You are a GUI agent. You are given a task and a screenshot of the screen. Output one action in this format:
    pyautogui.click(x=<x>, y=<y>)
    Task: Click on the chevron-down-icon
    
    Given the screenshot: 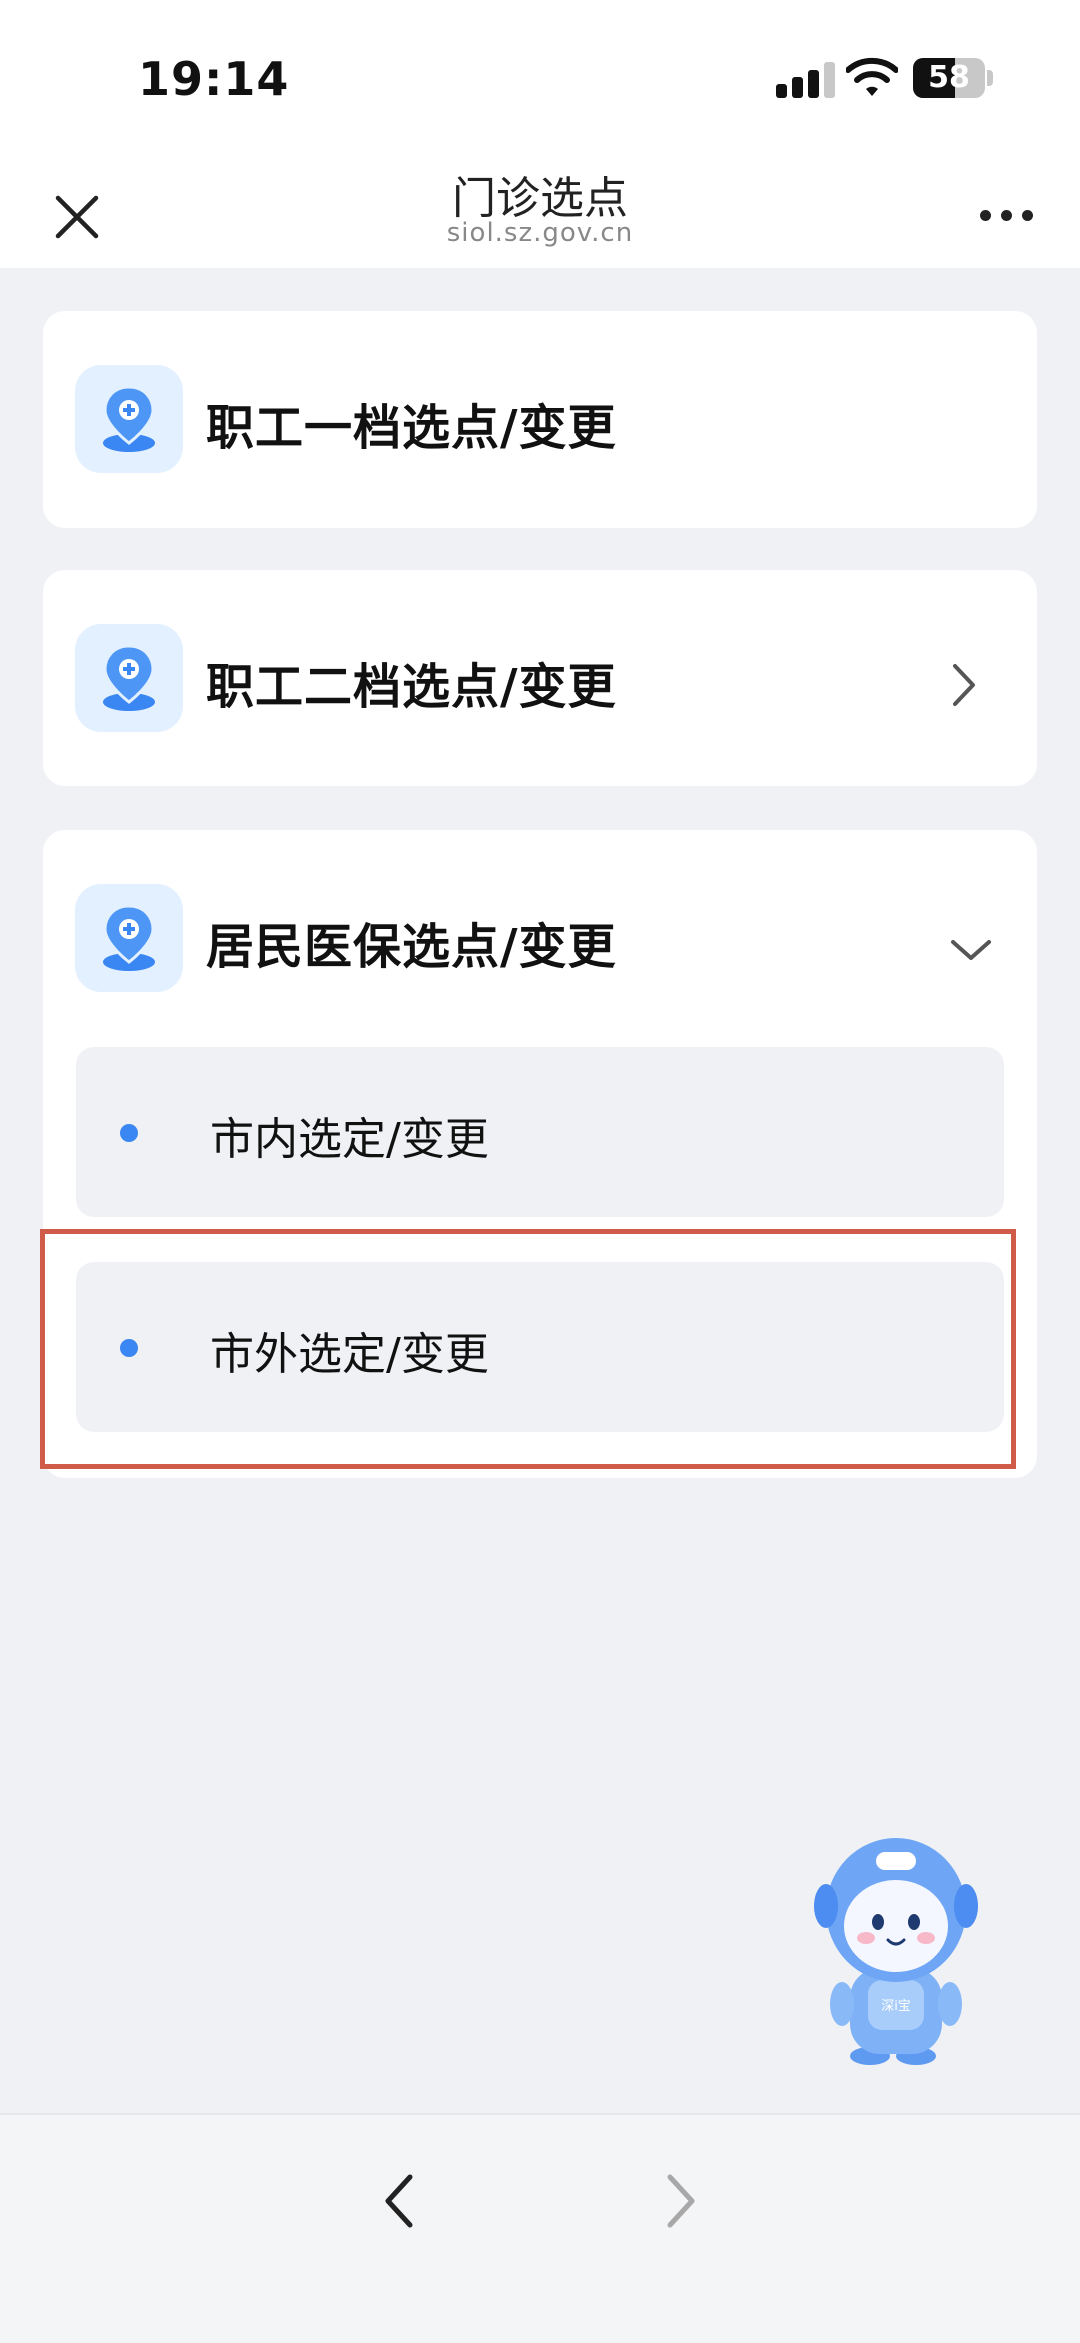 What is the action you would take?
    pyautogui.click(x=971, y=950)
    